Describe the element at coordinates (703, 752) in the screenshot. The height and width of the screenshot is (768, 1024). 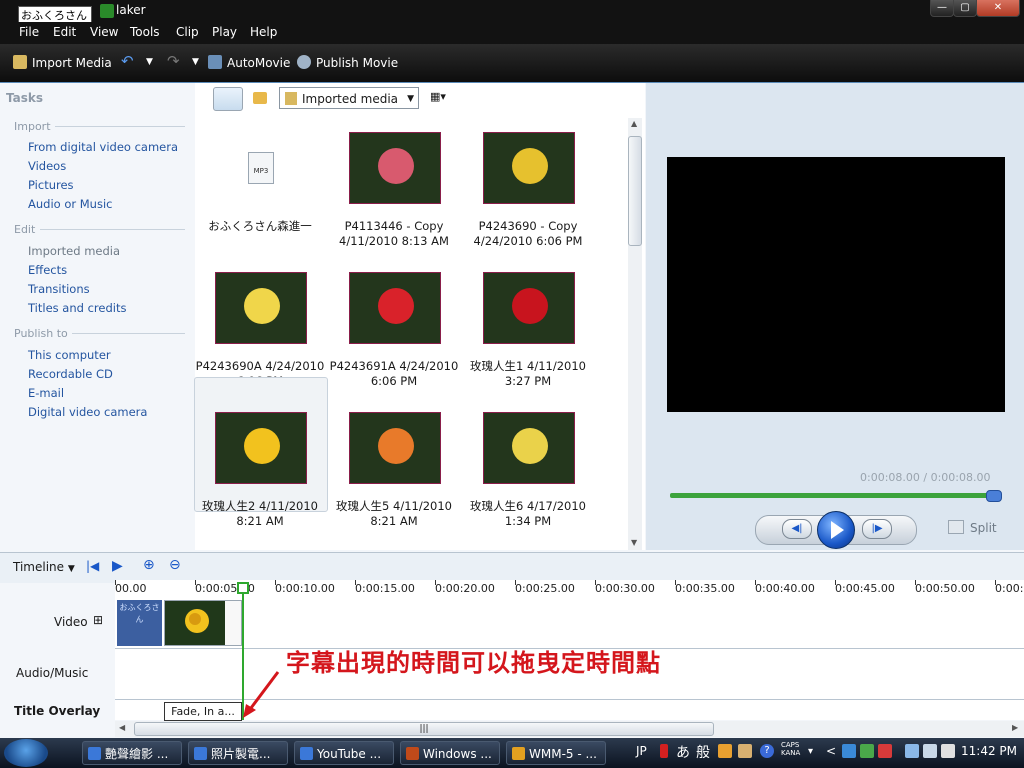
I see `ime-conversion-mode: 般` at that location.